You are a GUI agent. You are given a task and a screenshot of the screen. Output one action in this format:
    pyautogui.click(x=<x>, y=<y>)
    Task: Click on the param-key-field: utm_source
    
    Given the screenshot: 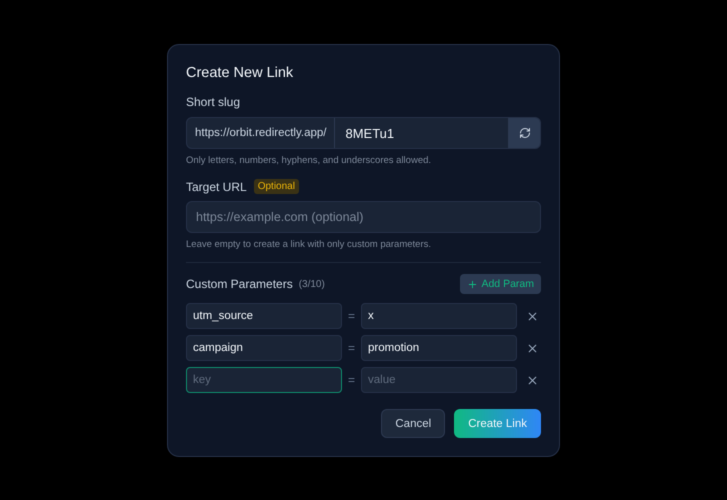 What is the action you would take?
    pyautogui.click(x=264, y=316)
    